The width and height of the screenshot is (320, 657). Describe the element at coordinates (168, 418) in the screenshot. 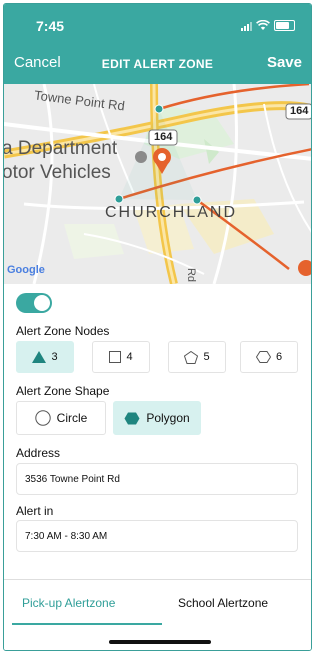

I see `shape-label-polygon: Polygon` at that location.